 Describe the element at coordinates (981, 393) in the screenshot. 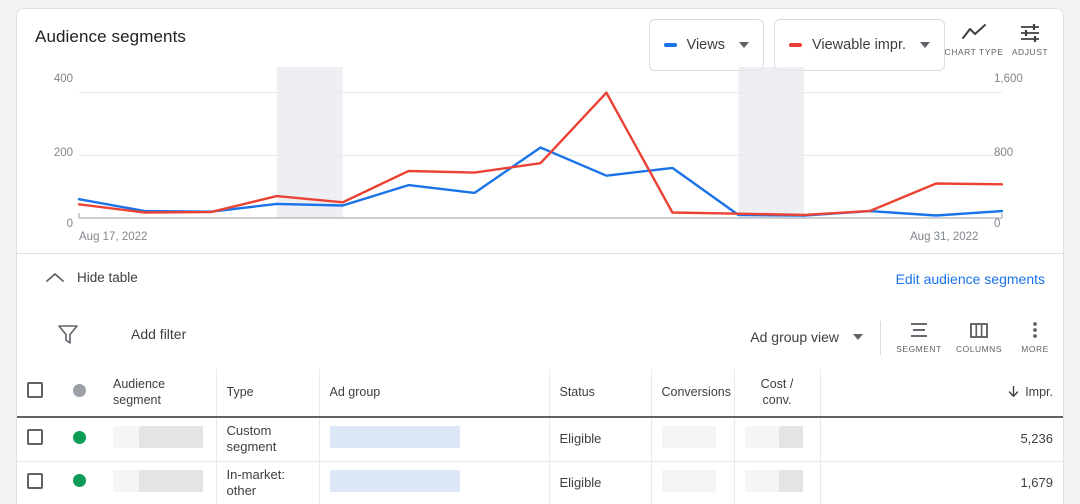

I see `header-impr: Impr.` at that location.